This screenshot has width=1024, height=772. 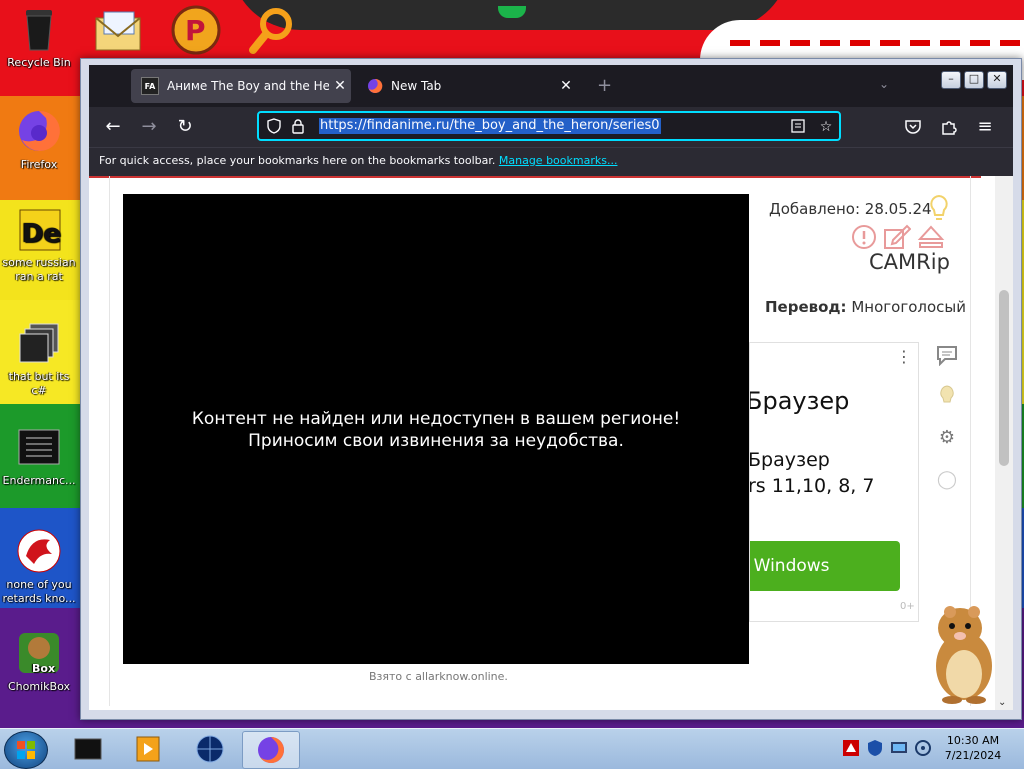 What do you see at coordinates (931, 236) in the screenshot?
I see `eject-icon` at bounding box center [931, 236].